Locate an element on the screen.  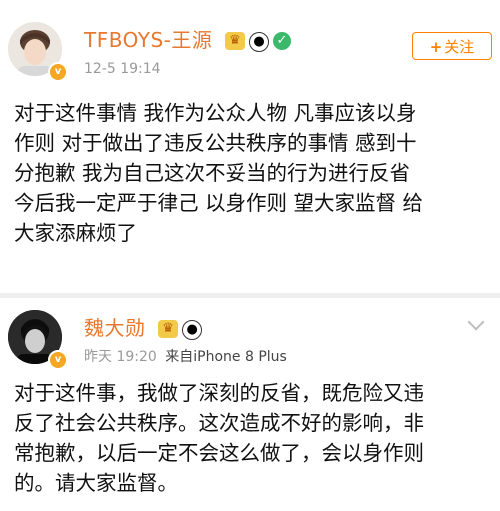
post-text-line: 对于这件事，我做了深刻的反省，既危险又违 is located at coordinates (219, 393).